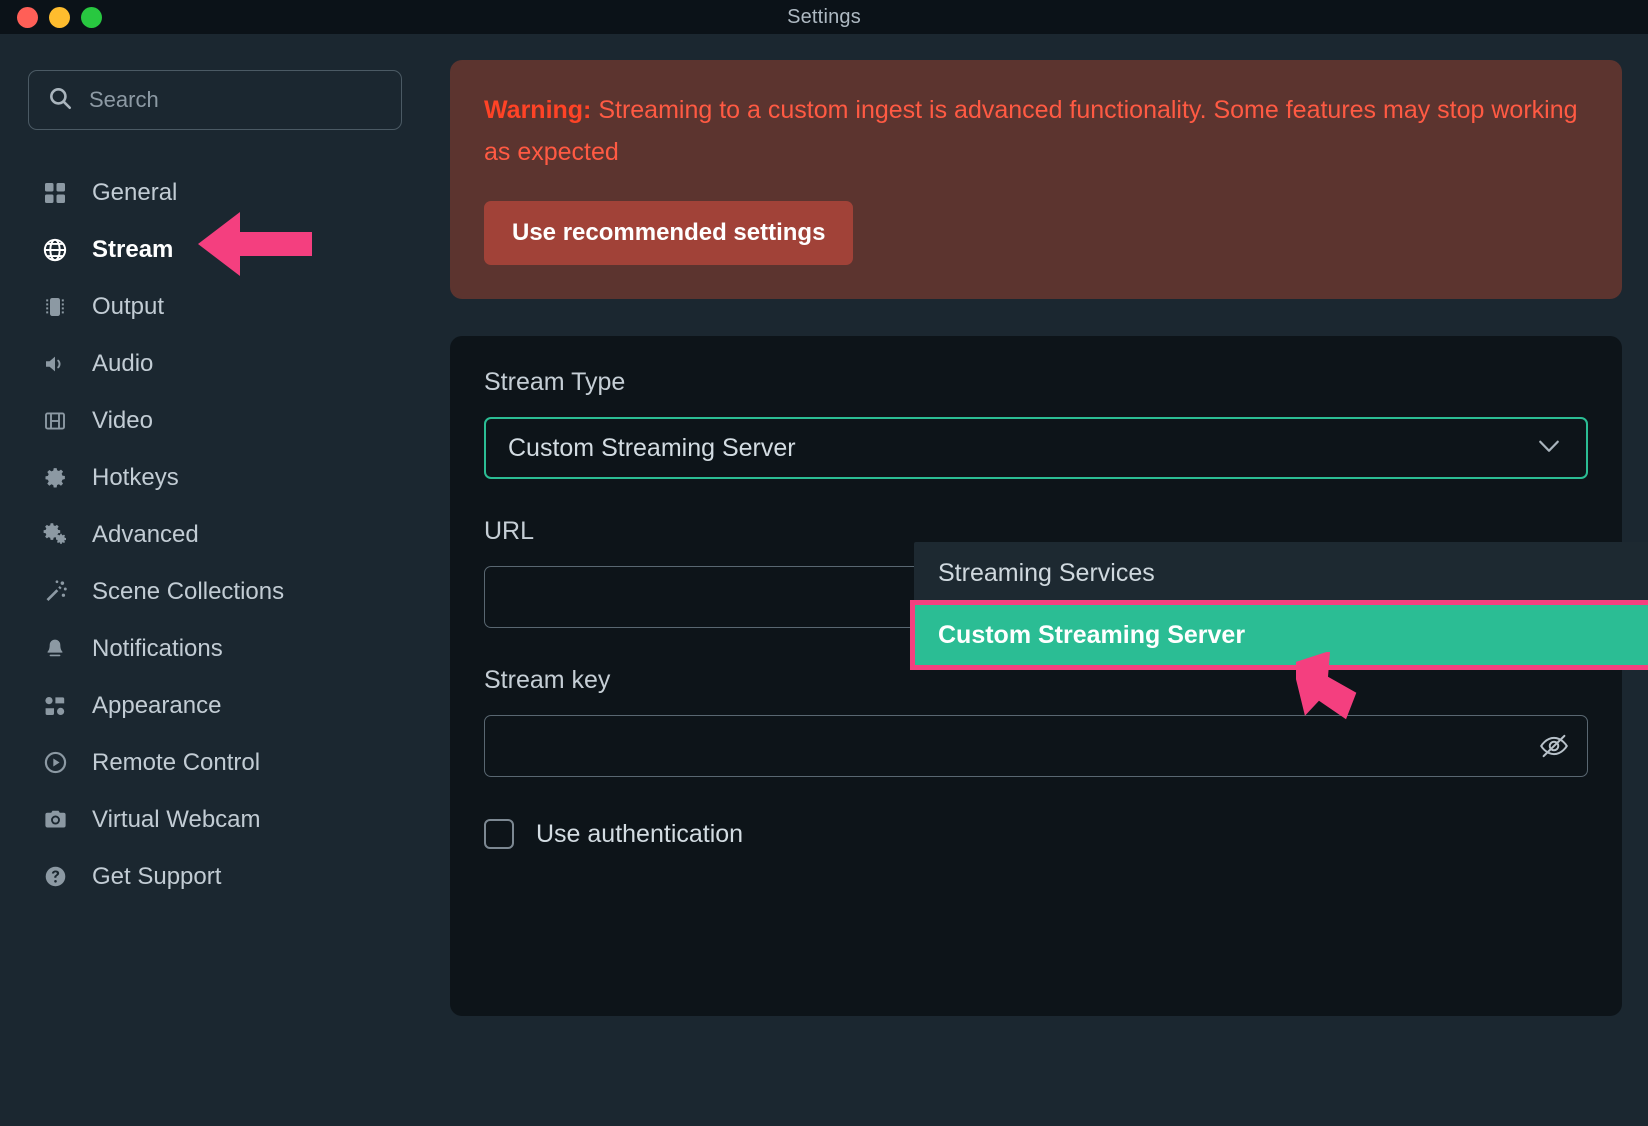 Image resolution: width=1648 pixels, height=1126 pixels. I want to click on sidebar-item-label: Notifications, so click(157, 648).